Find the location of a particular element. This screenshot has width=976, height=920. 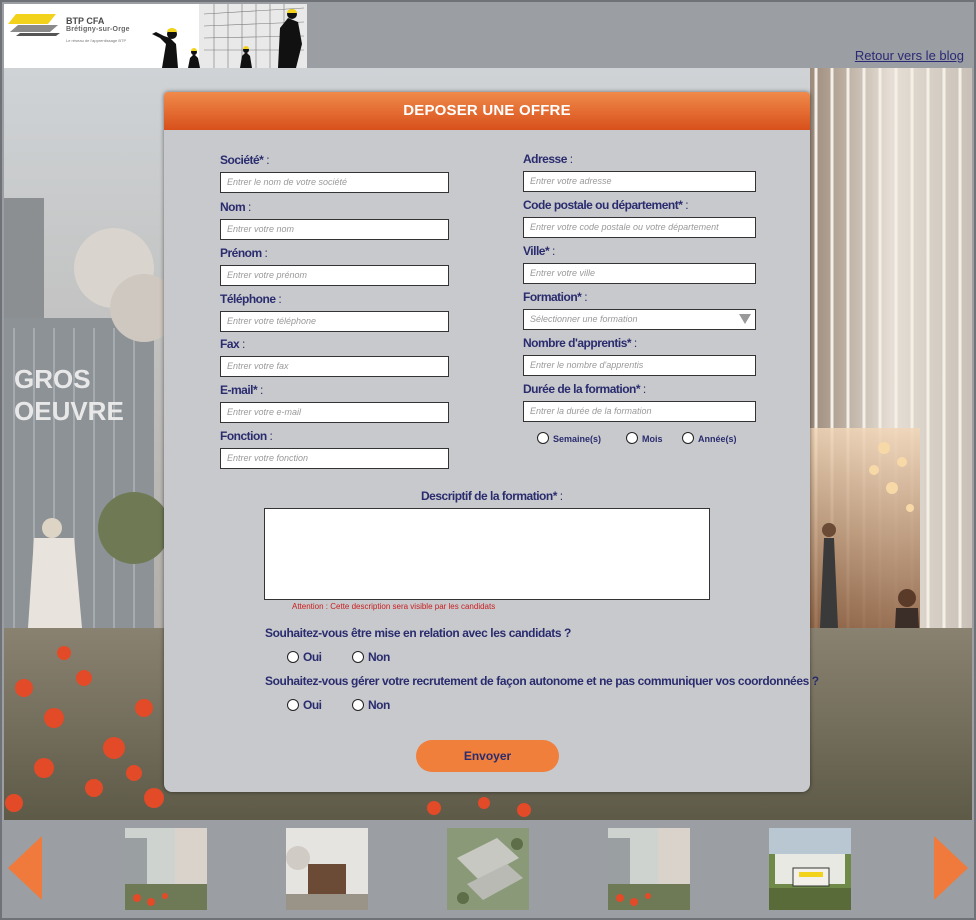

label-adresse: Adresse : is located at coordinates (548, 159).